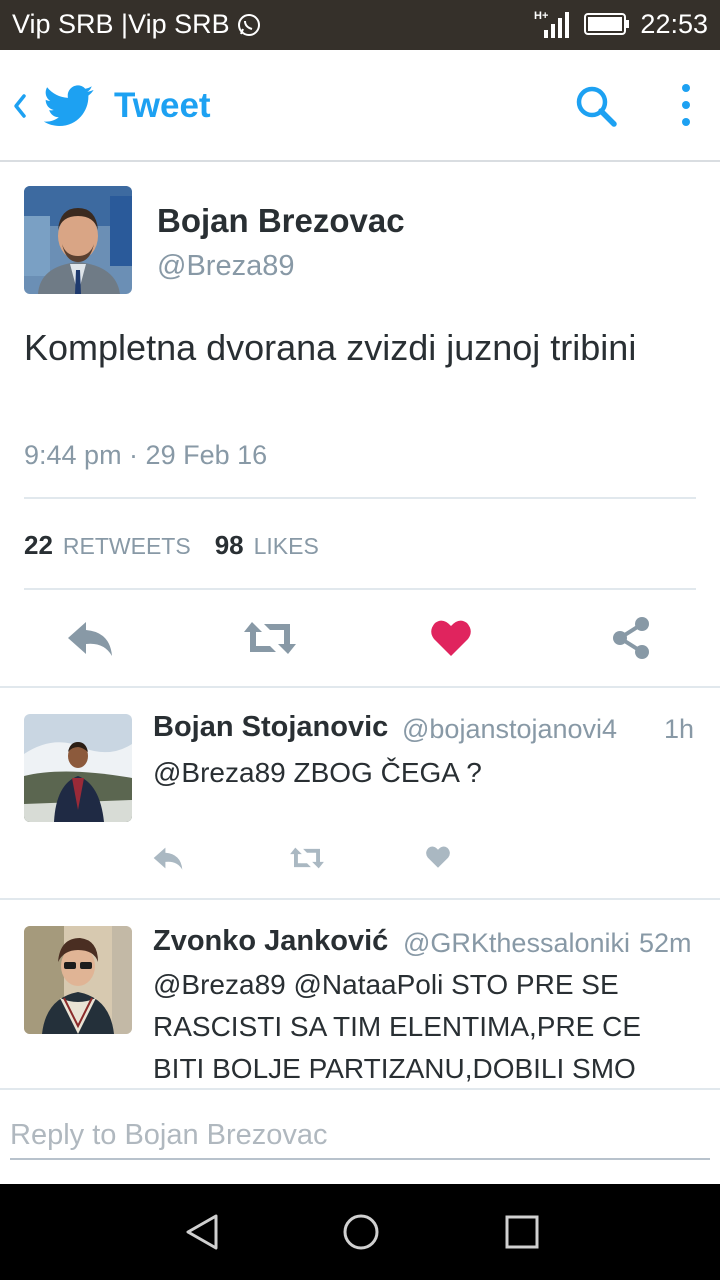 This screenshot has width=720, height=1280. Describe the element at coordinates (686, 105) in the screenshot. I see `overflow-menu-icon` at that location.